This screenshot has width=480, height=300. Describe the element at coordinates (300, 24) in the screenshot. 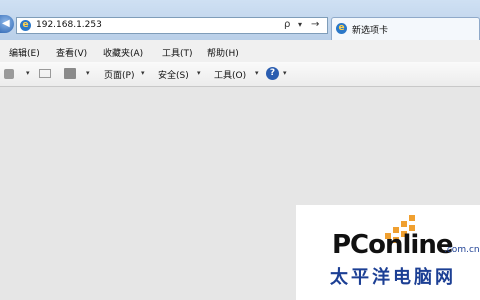

I see `chevron-down-icon: ▾` at that location.